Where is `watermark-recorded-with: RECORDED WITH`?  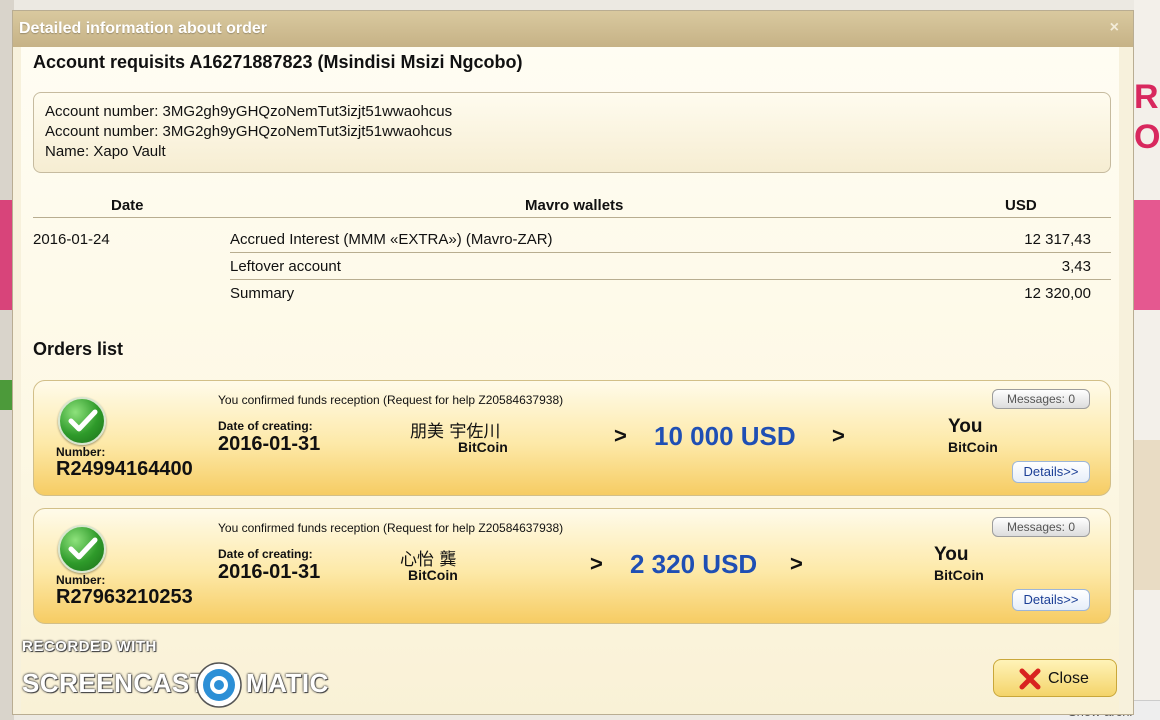
watermark-recorded-with: RECORDED WITH is located at coordinates (89, 646).